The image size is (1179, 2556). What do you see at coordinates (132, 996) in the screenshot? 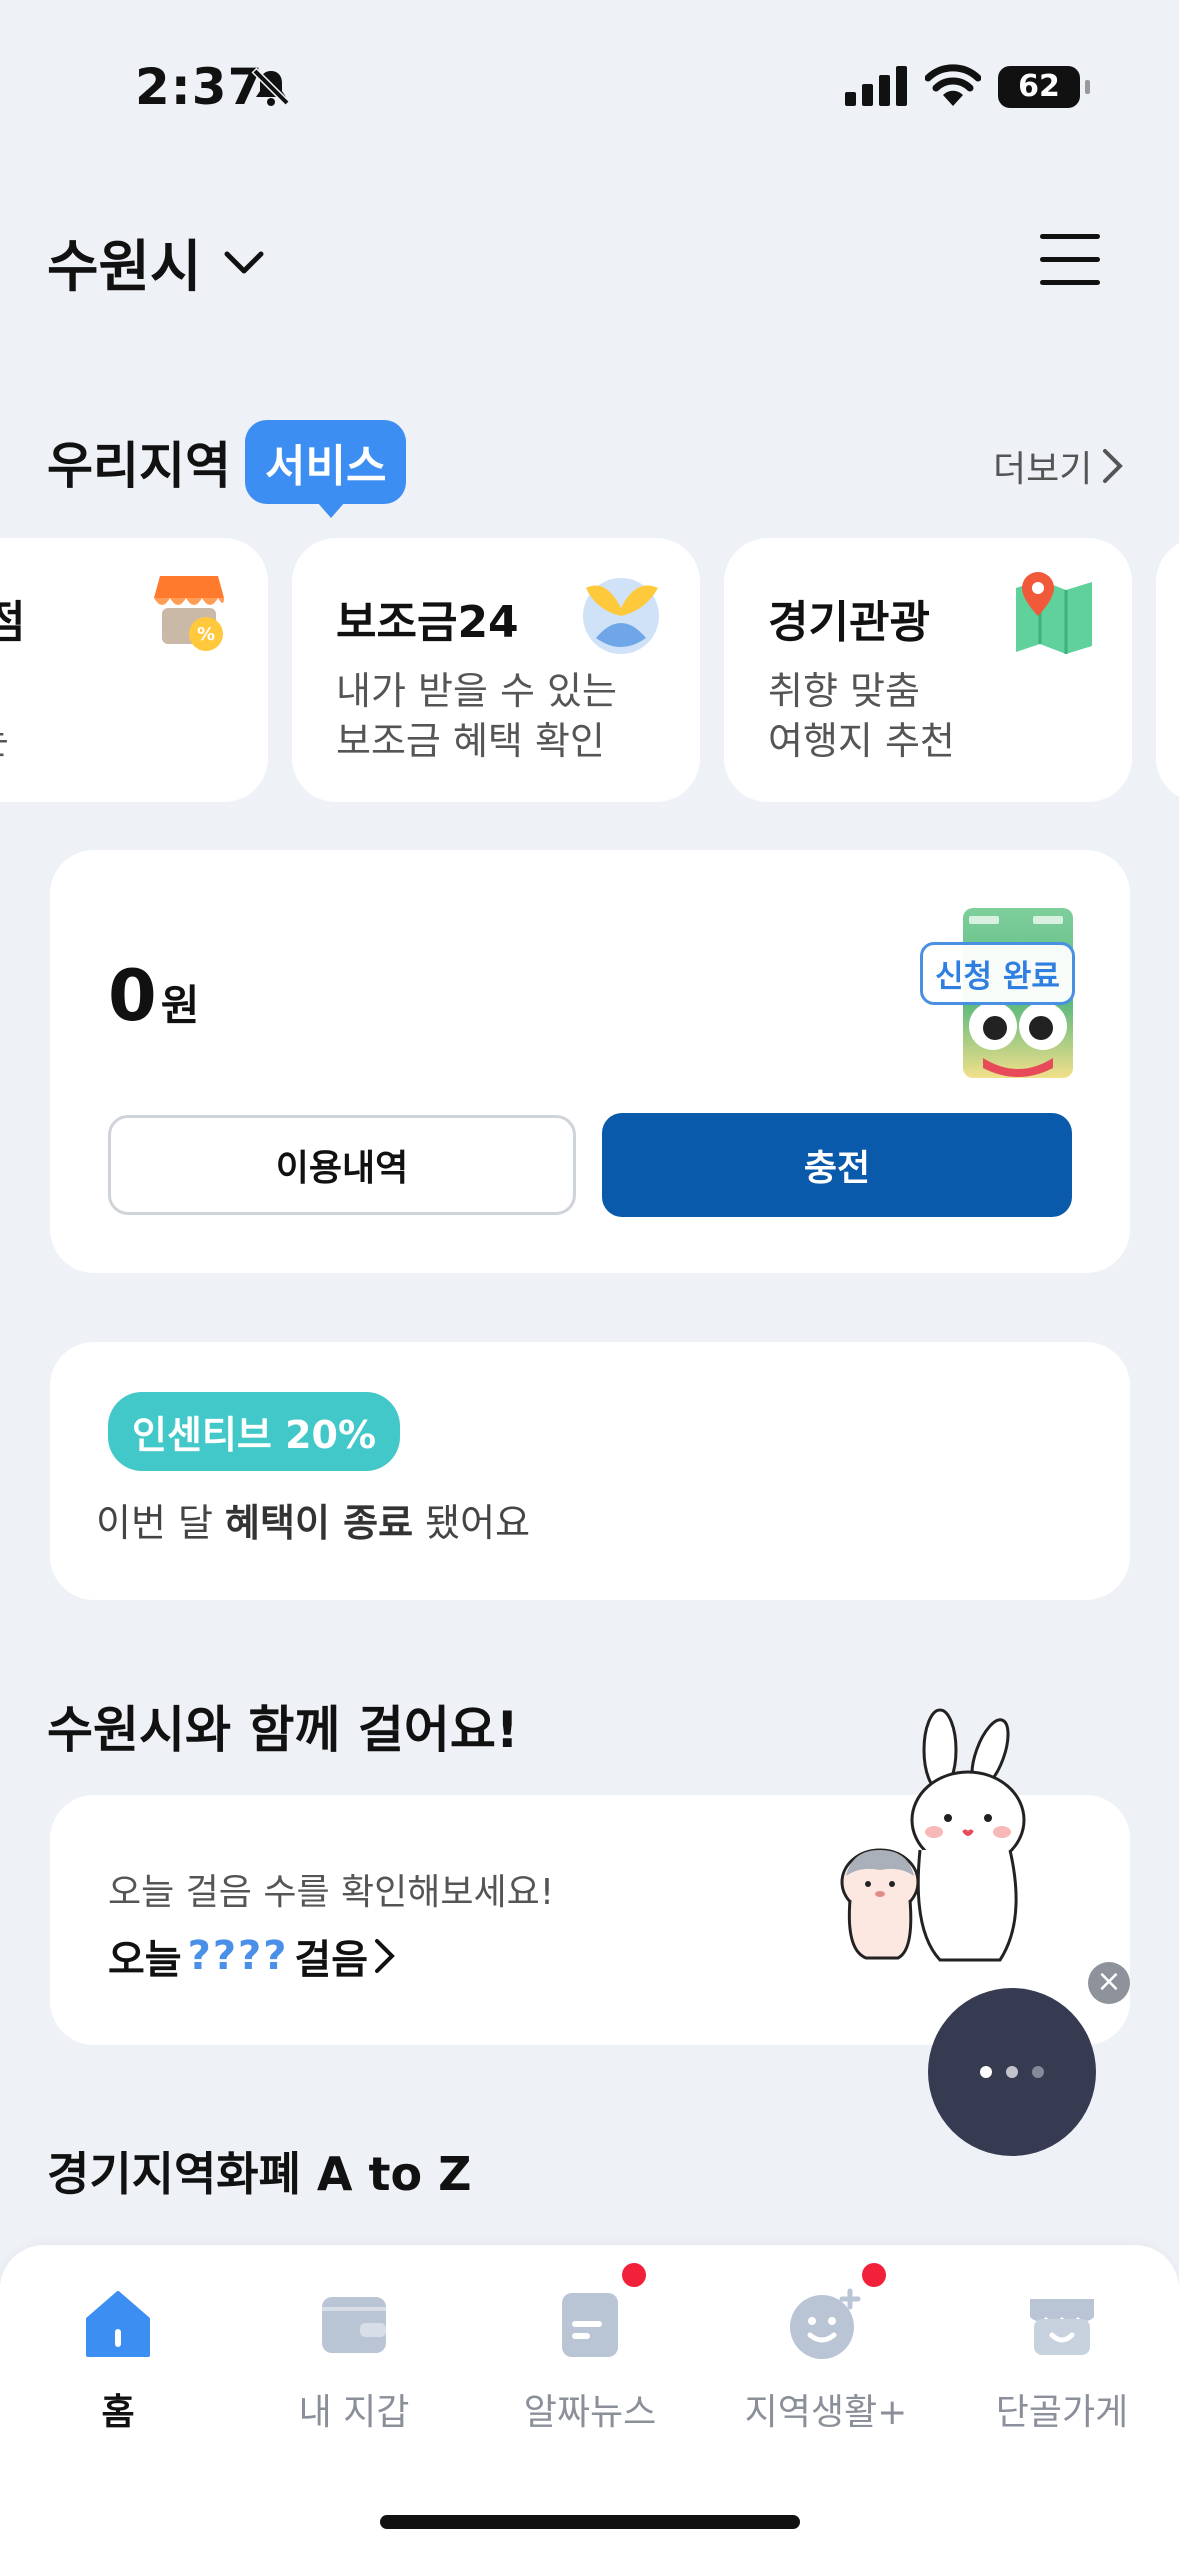
I see `balance-number: 0` at bounding box center [132, 996].